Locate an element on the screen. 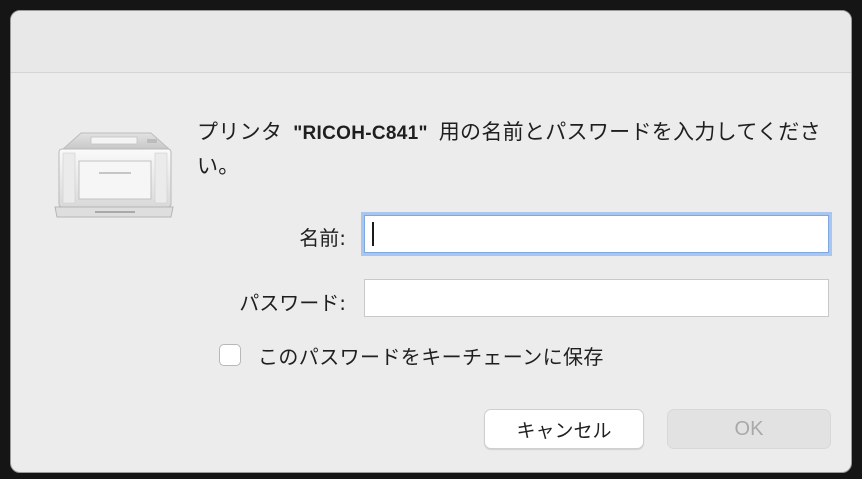 This screenshot has width=862, height=479. message-prefix: プリンタ is located at coordinates (243, 132).